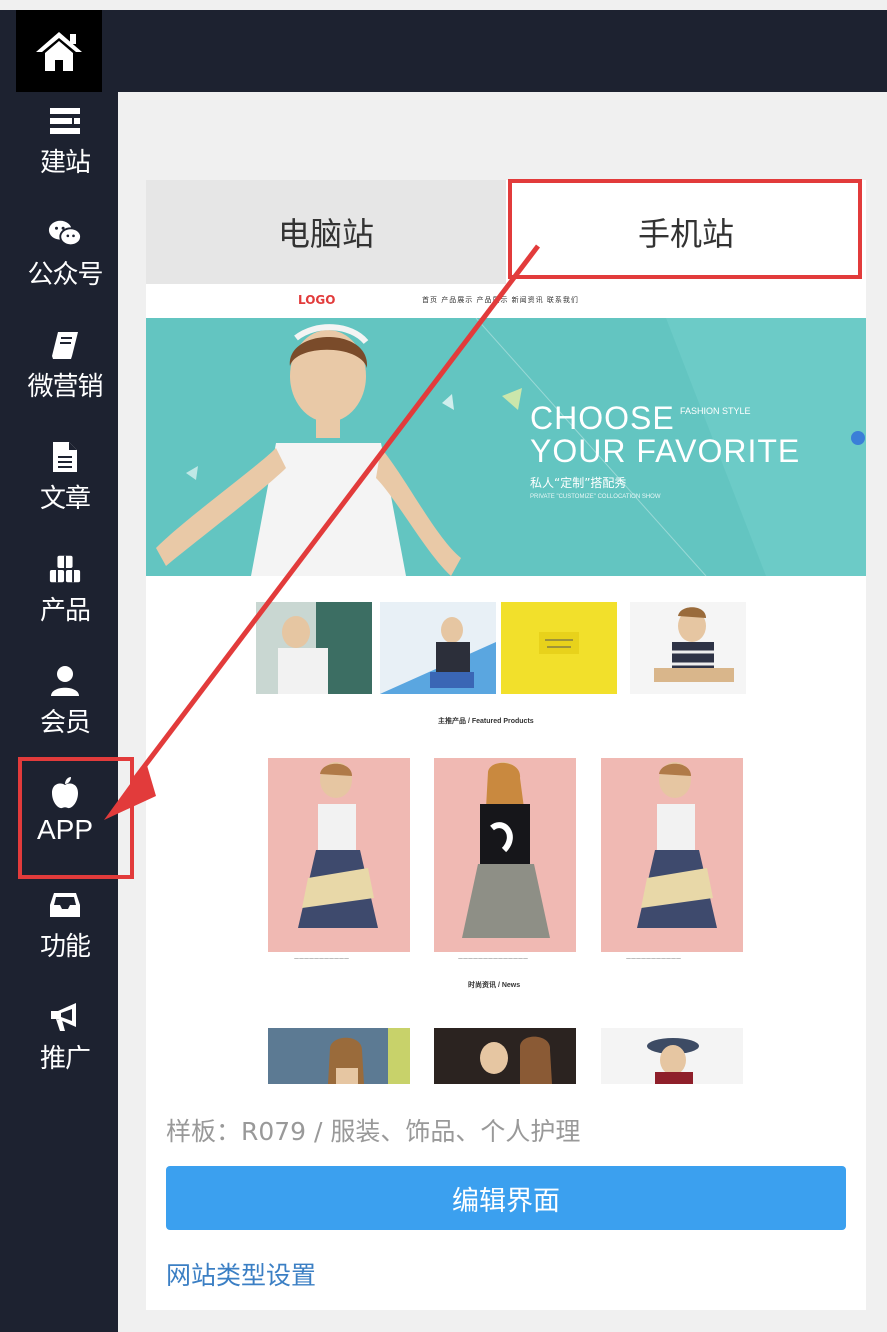 The image size is (887, 1332). I want to click on site-type-settings-link: 网站类型设置, so click(241, 1274).